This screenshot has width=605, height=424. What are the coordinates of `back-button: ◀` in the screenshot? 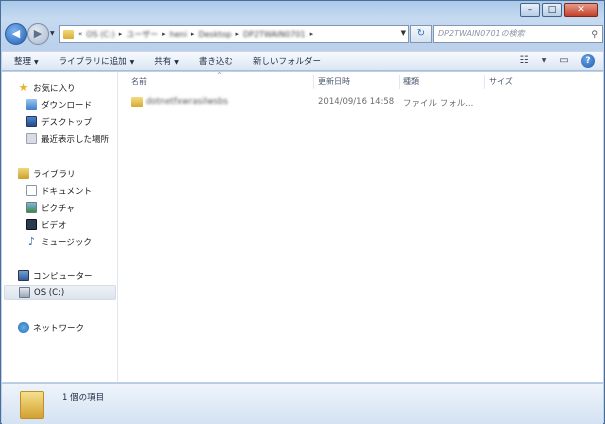 It's located at (16, 34).